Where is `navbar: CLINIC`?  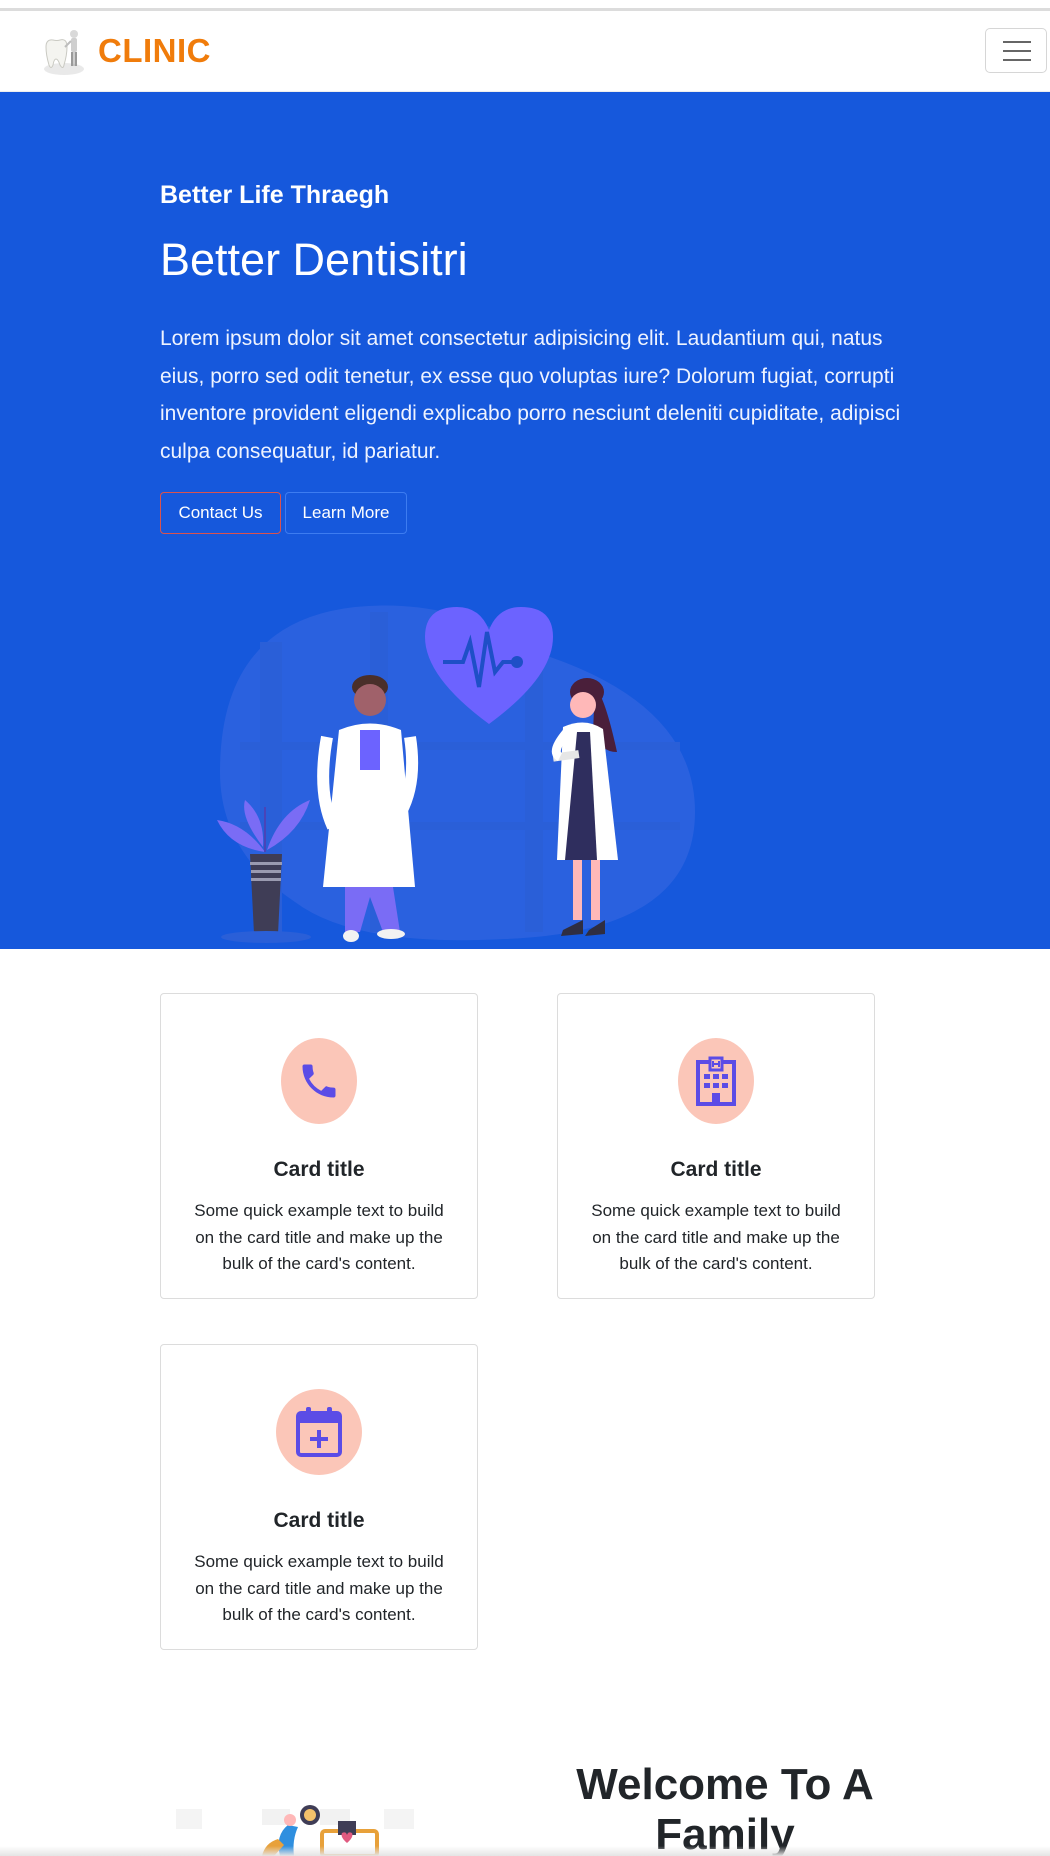
navbar: CLINIC is located at coordinates (525, 51).